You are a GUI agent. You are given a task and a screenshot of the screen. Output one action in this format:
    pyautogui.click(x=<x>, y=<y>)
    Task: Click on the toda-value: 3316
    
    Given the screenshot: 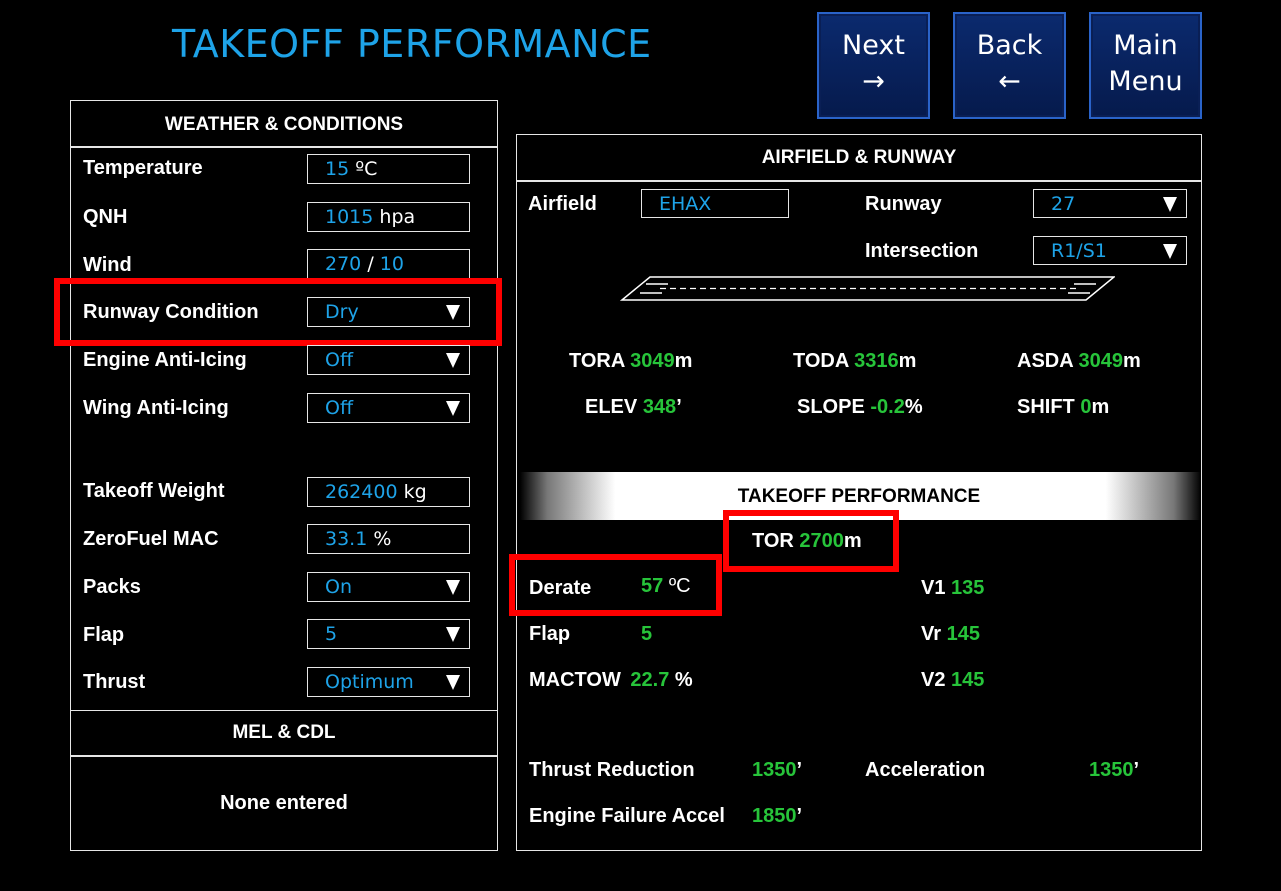 What is the action you would take?
    pyautogui.click(x=876, y=361)
    